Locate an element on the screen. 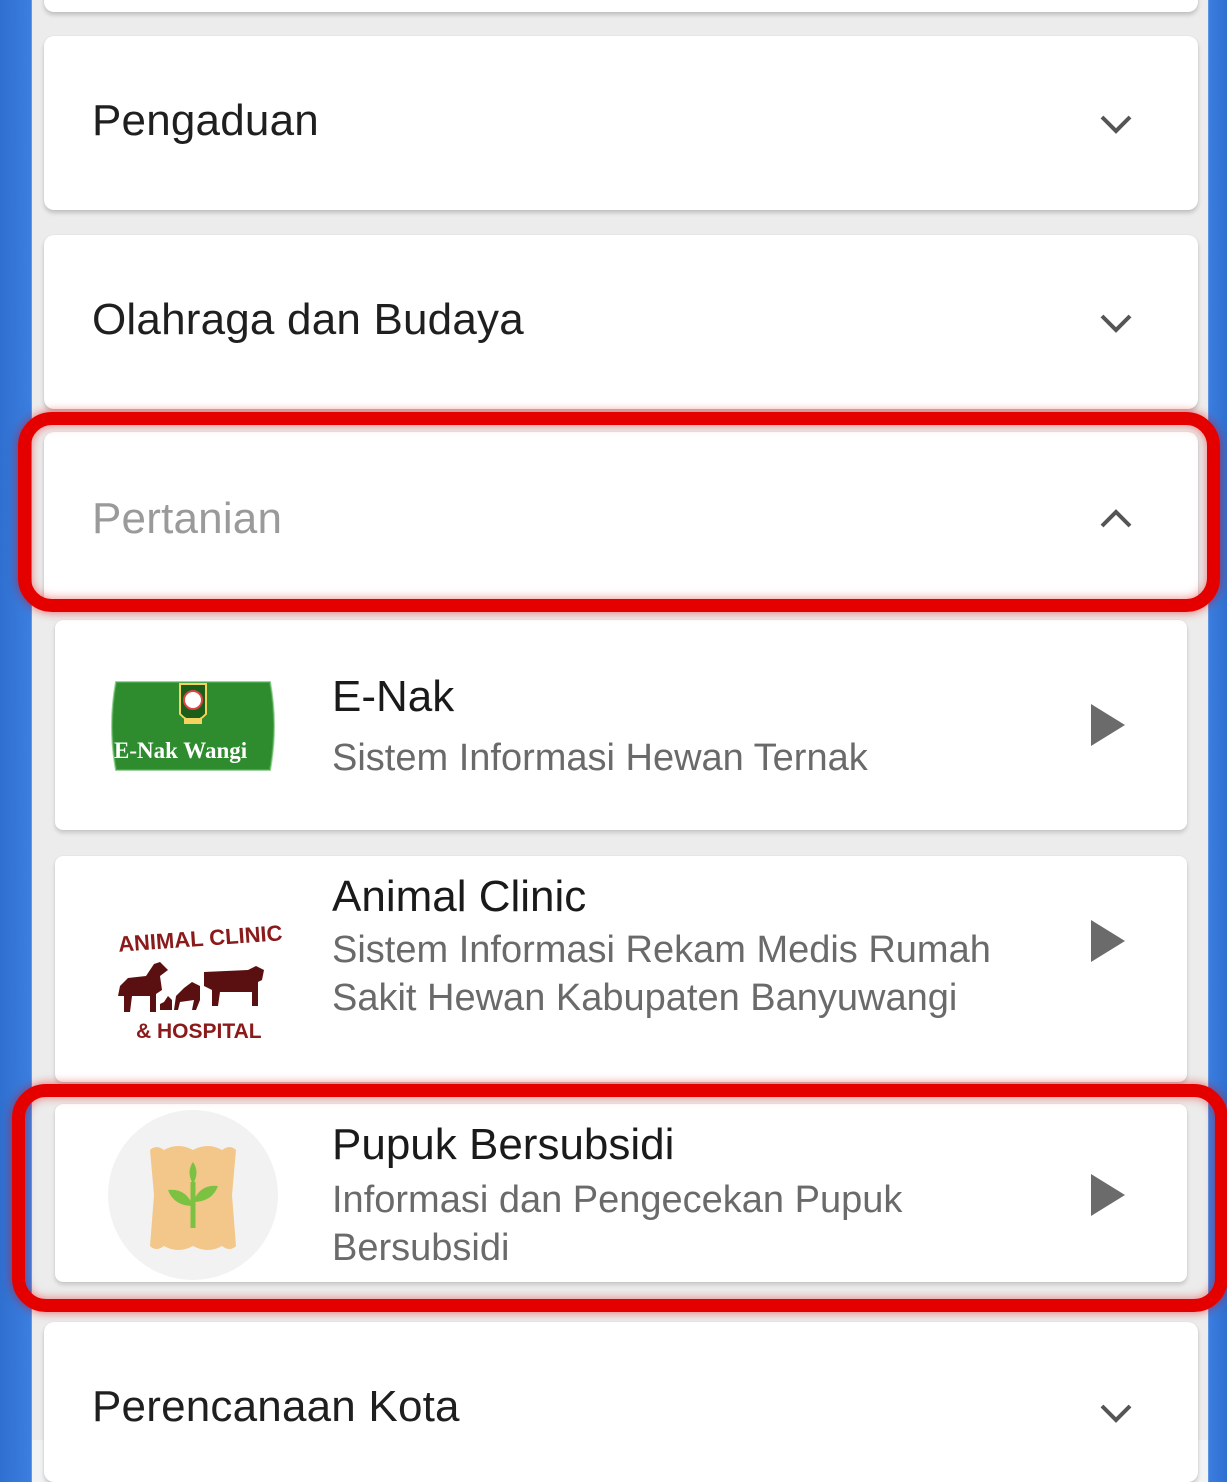  app-description: Sistem Informasi Hewan Ternak is located at coordinates (600, 758).